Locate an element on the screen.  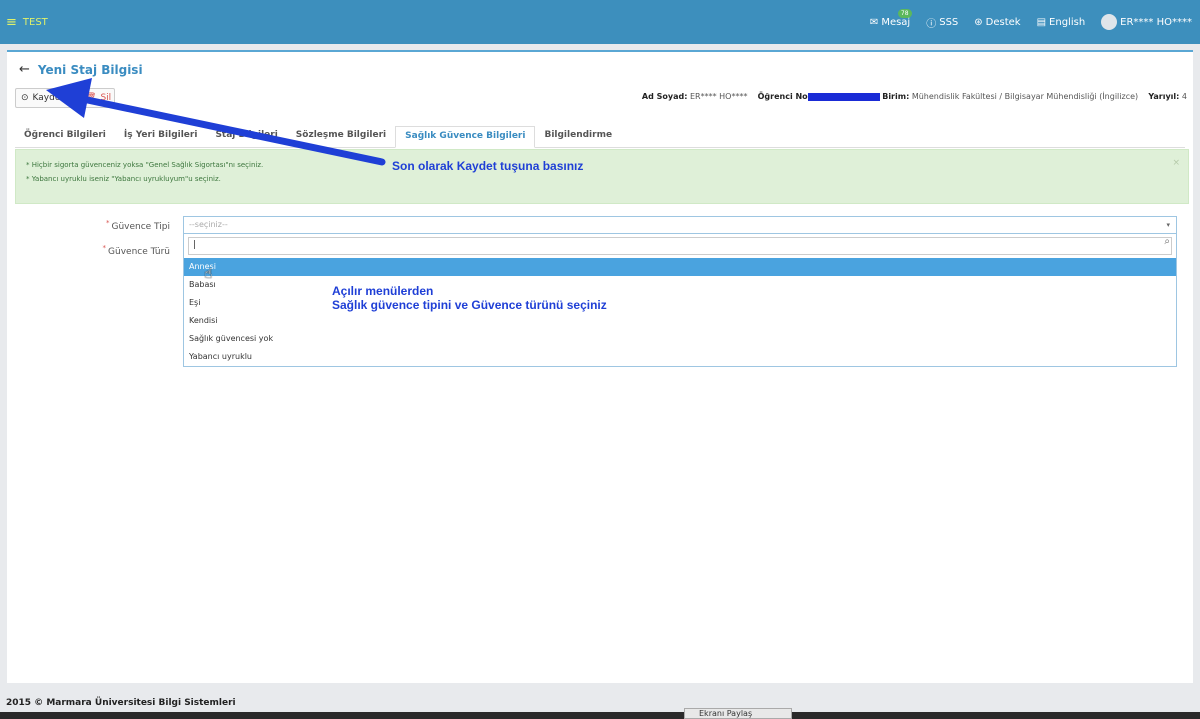
option-annesi: Annesi is located at coordinates (680, 267).